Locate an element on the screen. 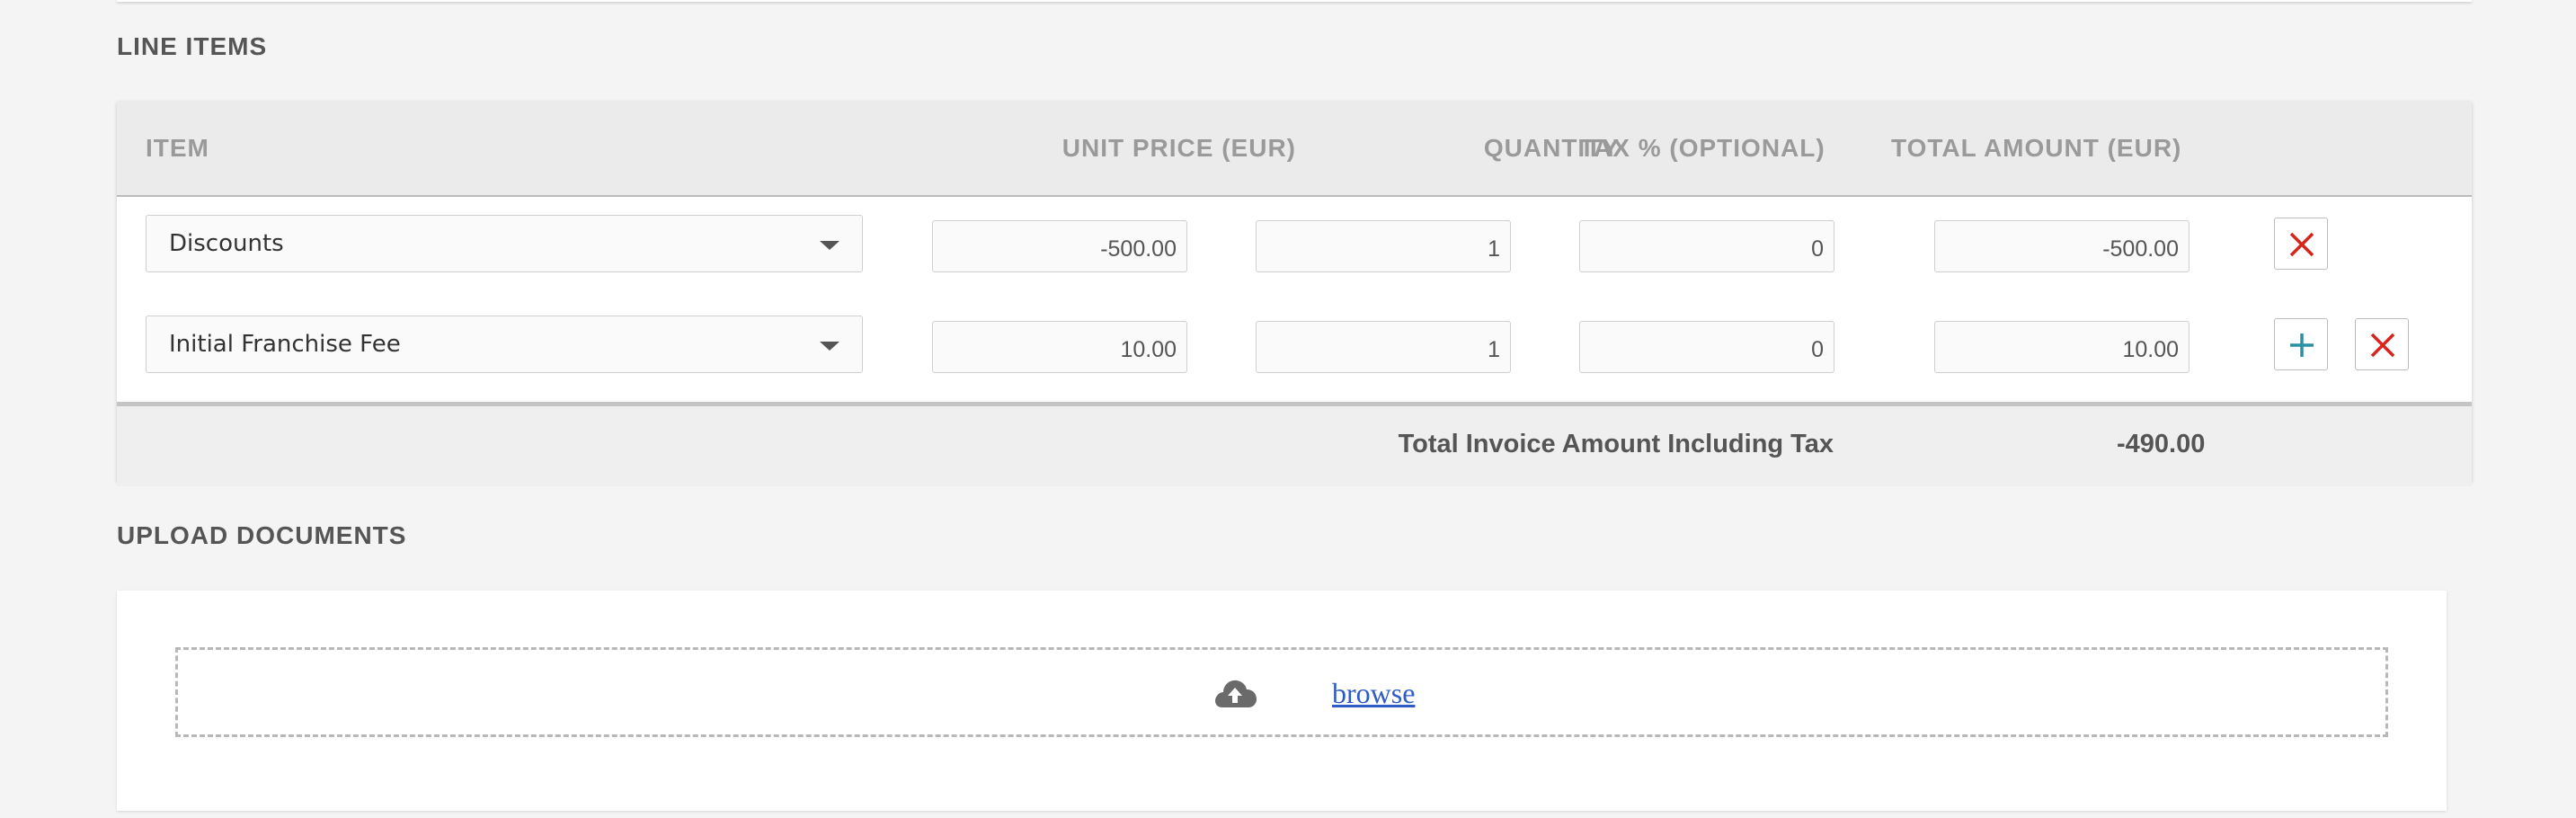 The width and height of the screenshot is (2576, 818). cloud-upload-icon is located at coordinates (1236, 693).